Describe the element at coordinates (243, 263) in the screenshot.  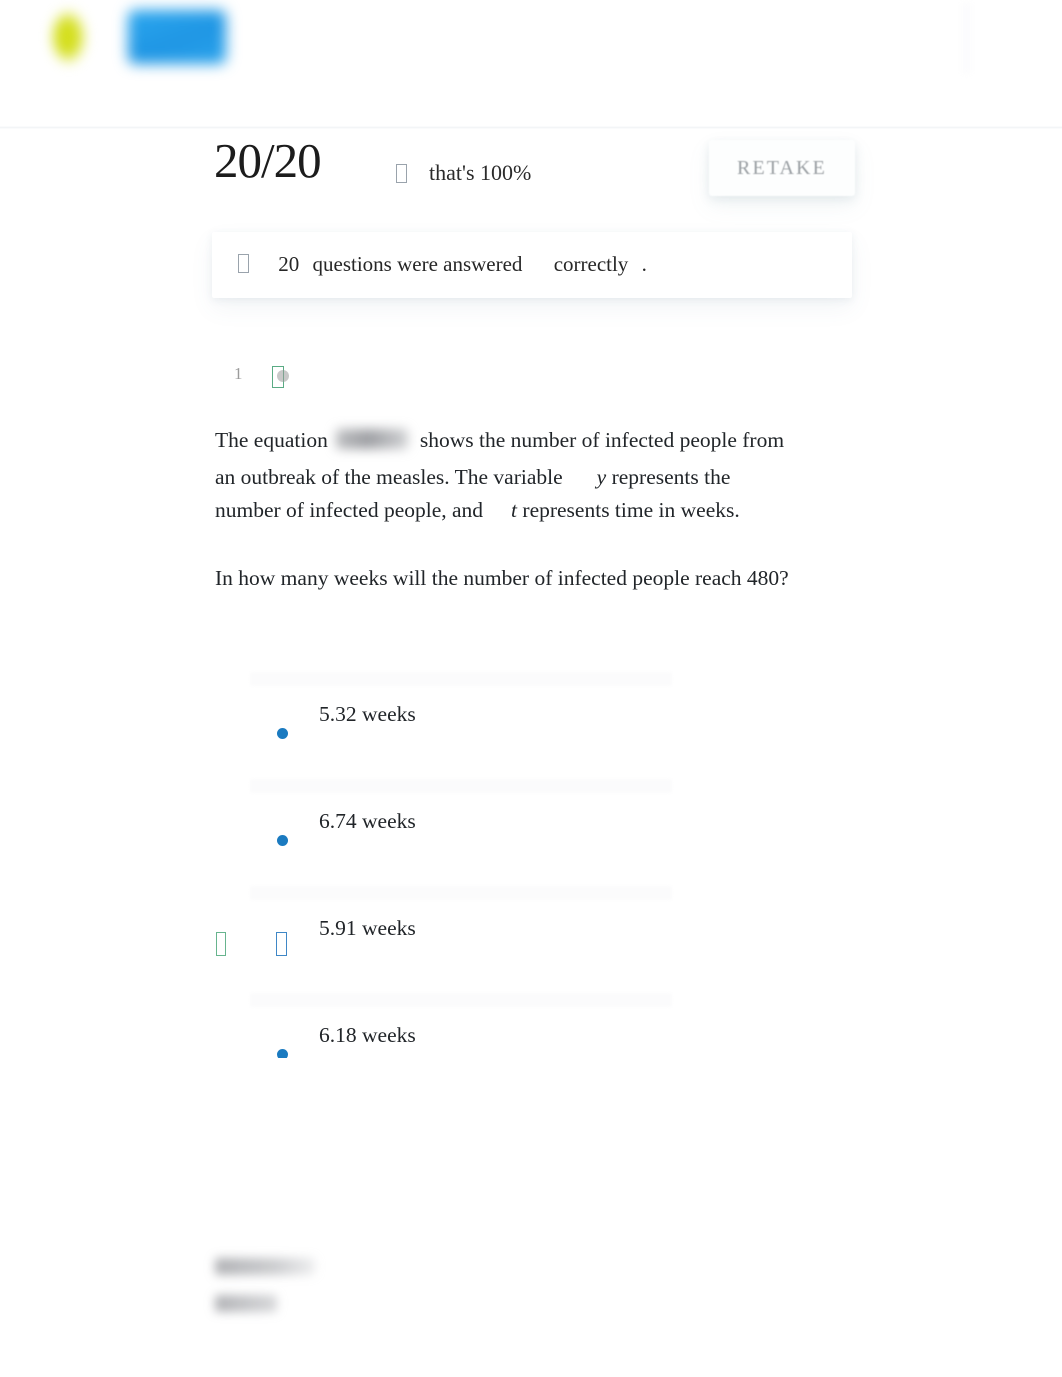
I see `banner-icon` at that location.